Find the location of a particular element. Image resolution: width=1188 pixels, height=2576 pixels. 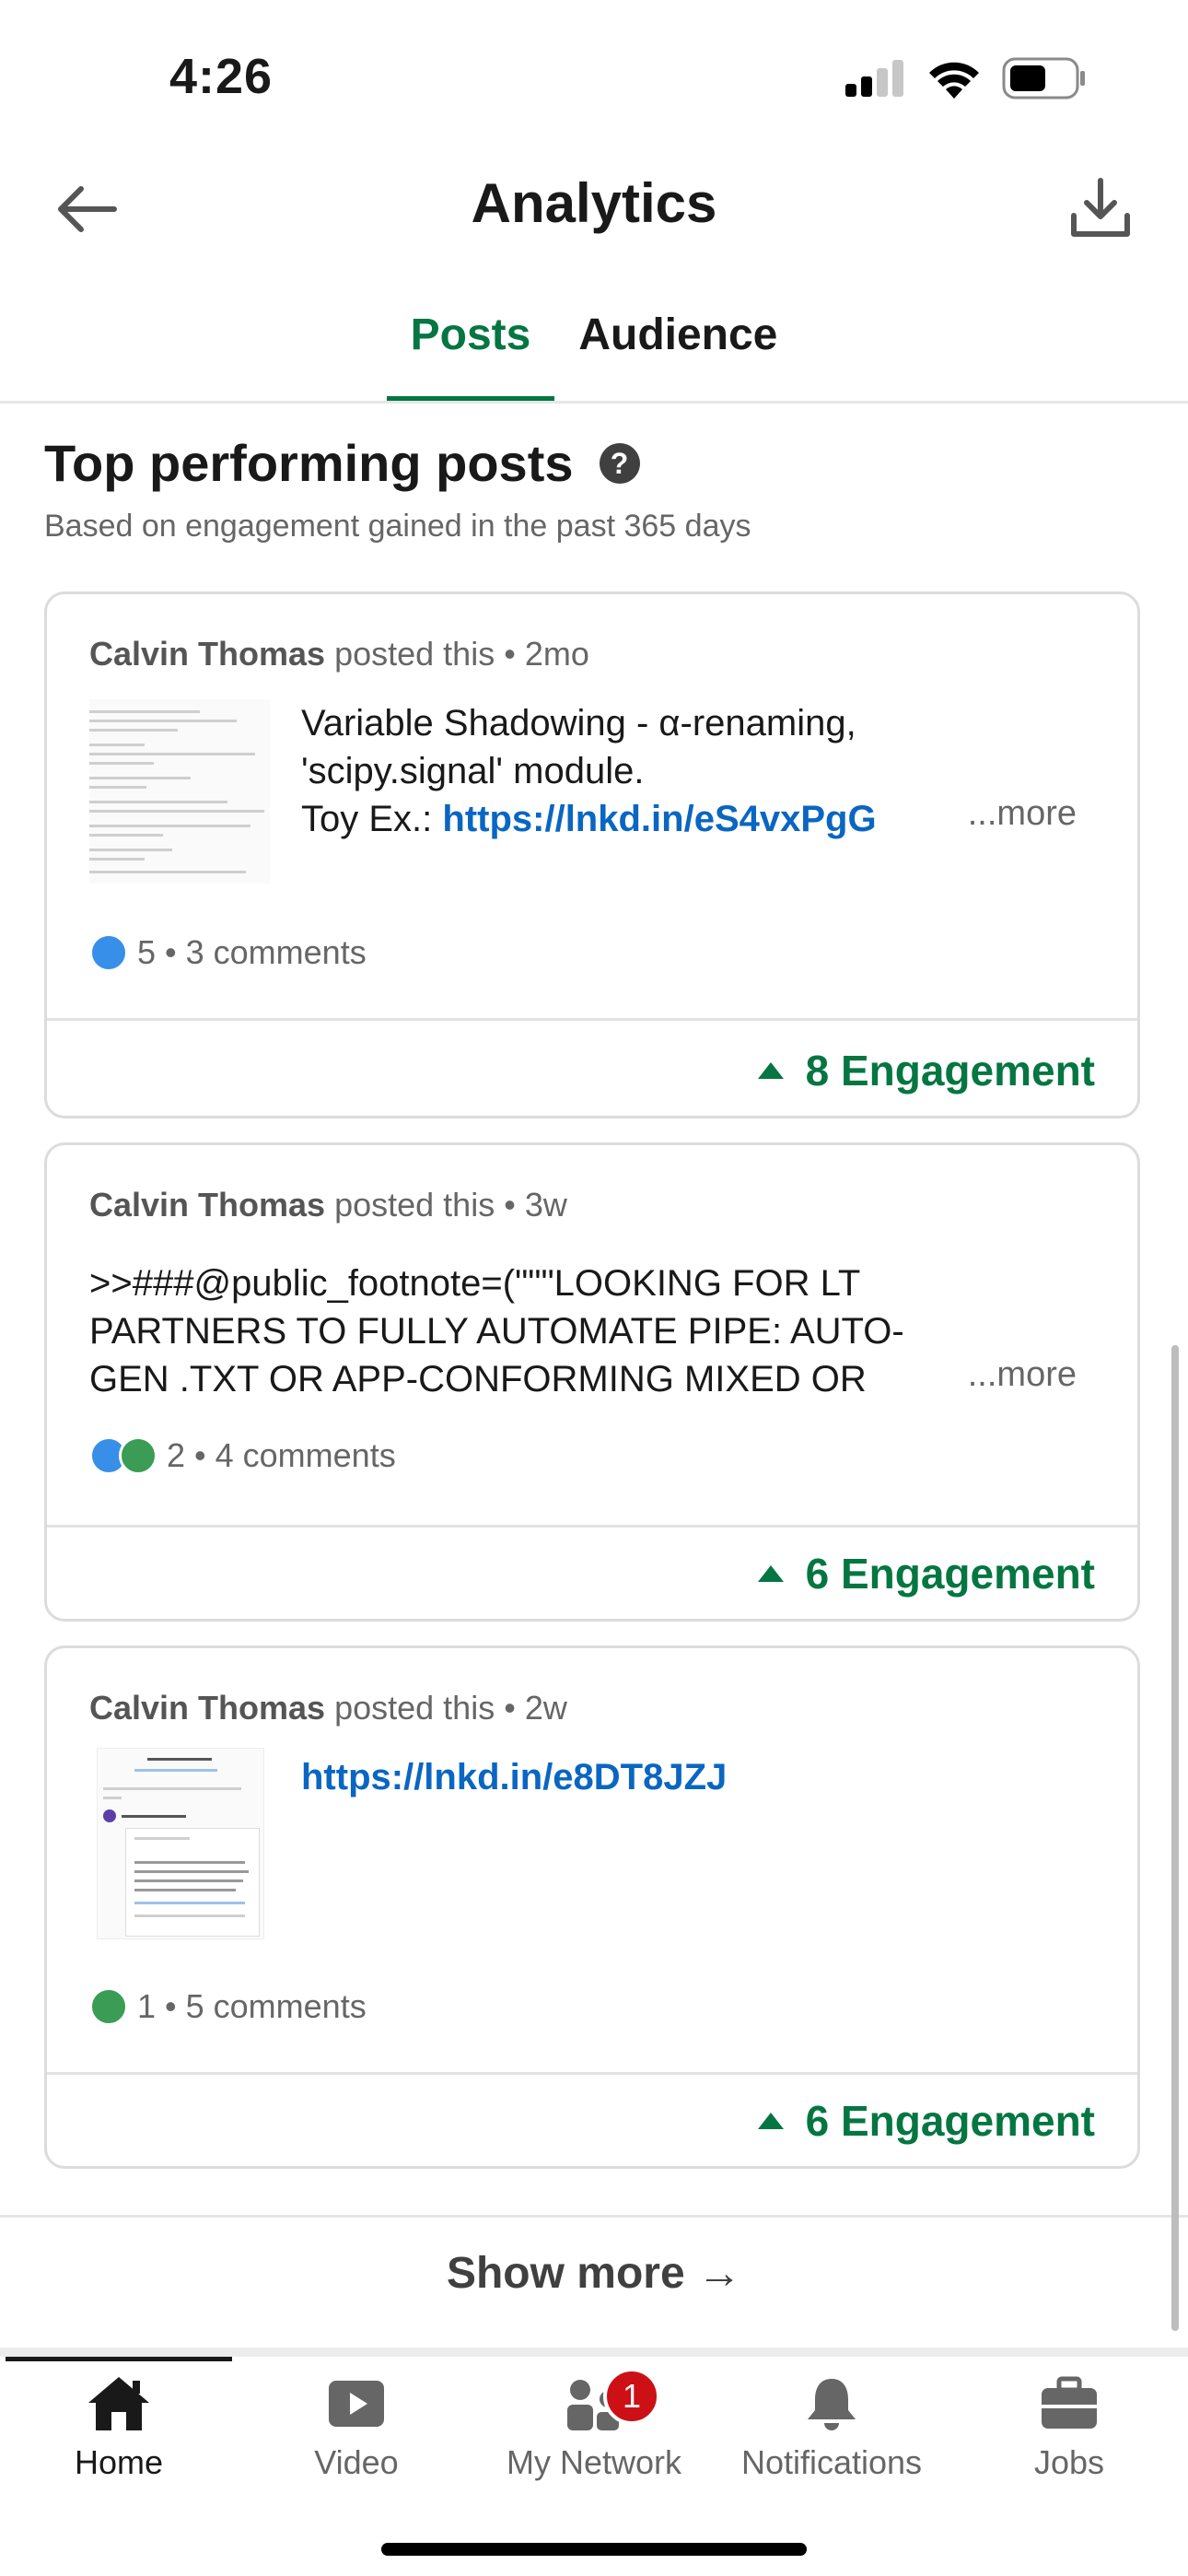

tab-bar: Posts Audience is located at coordinates (594, 348).